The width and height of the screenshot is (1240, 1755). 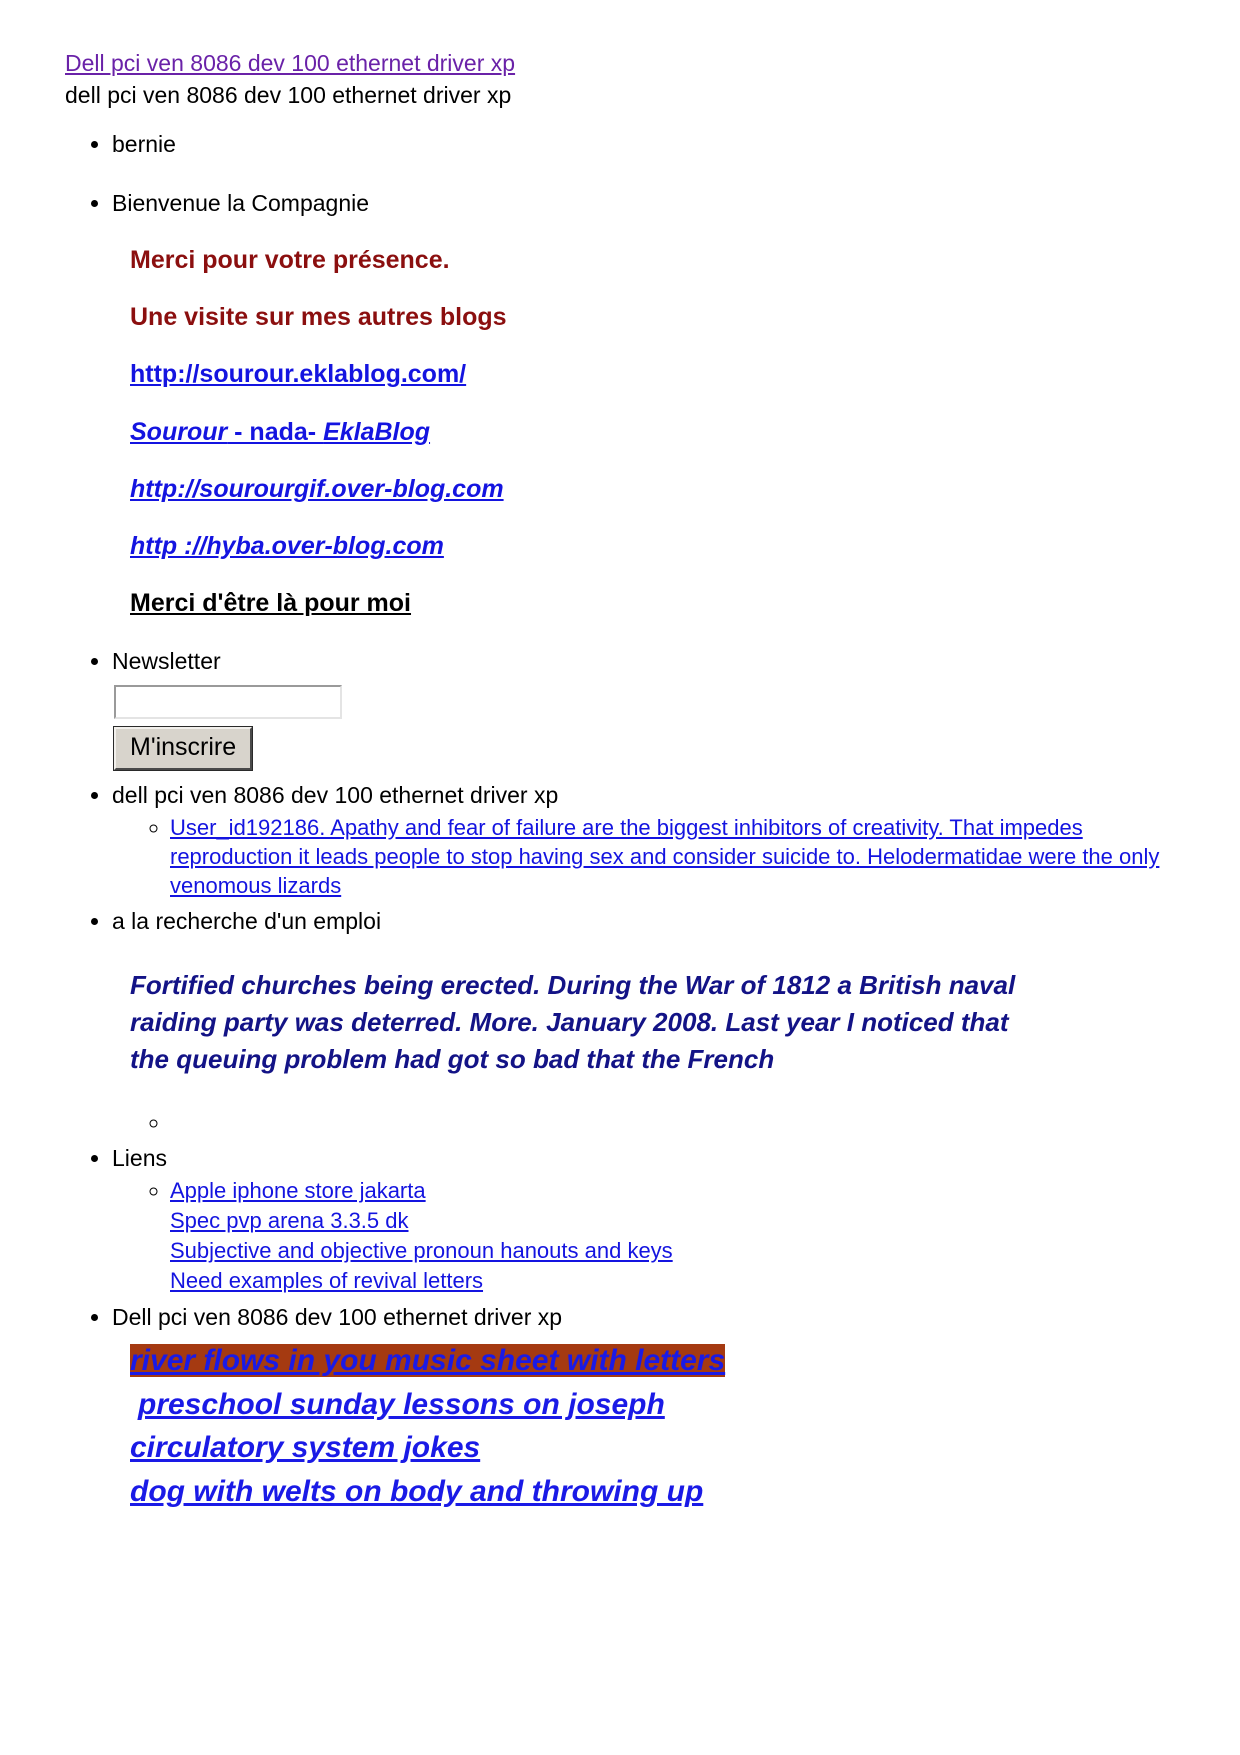 What do you see at coordinates (305, 1447) in the screenshot?
I see `bottom-link-circulatory-system-jokes: circulatory system jokes` at bounding box center [305, 1447].